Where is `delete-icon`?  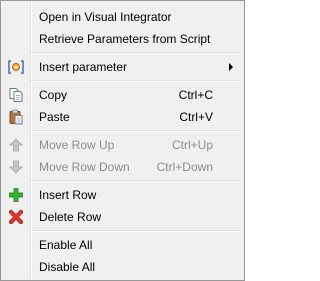
delete-icon is located at coordinates (16, 217).